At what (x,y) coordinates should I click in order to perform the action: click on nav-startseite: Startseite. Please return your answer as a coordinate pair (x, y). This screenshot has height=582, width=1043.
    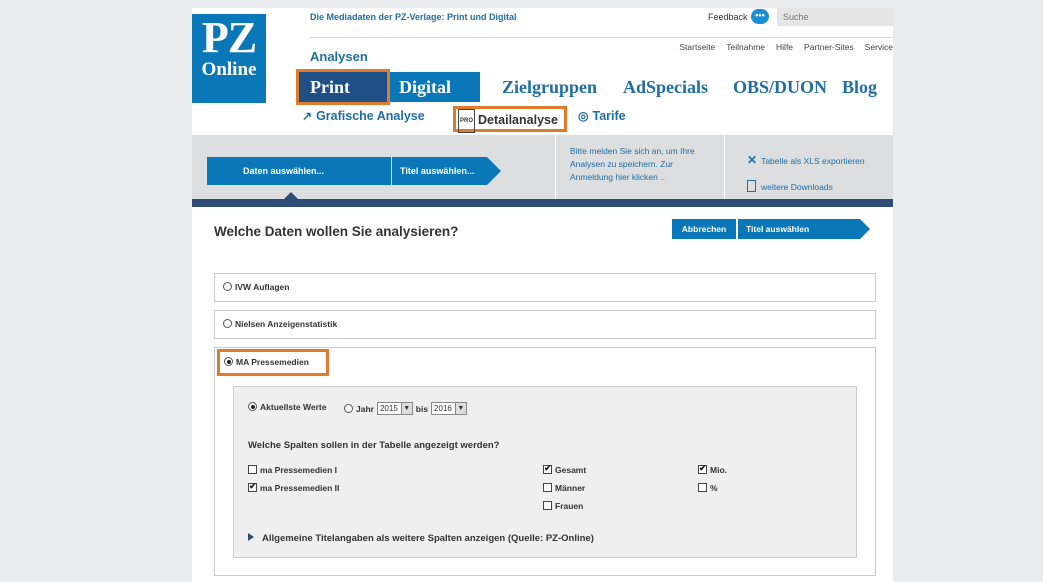
    Looking at the image, I should click on (697, 47).